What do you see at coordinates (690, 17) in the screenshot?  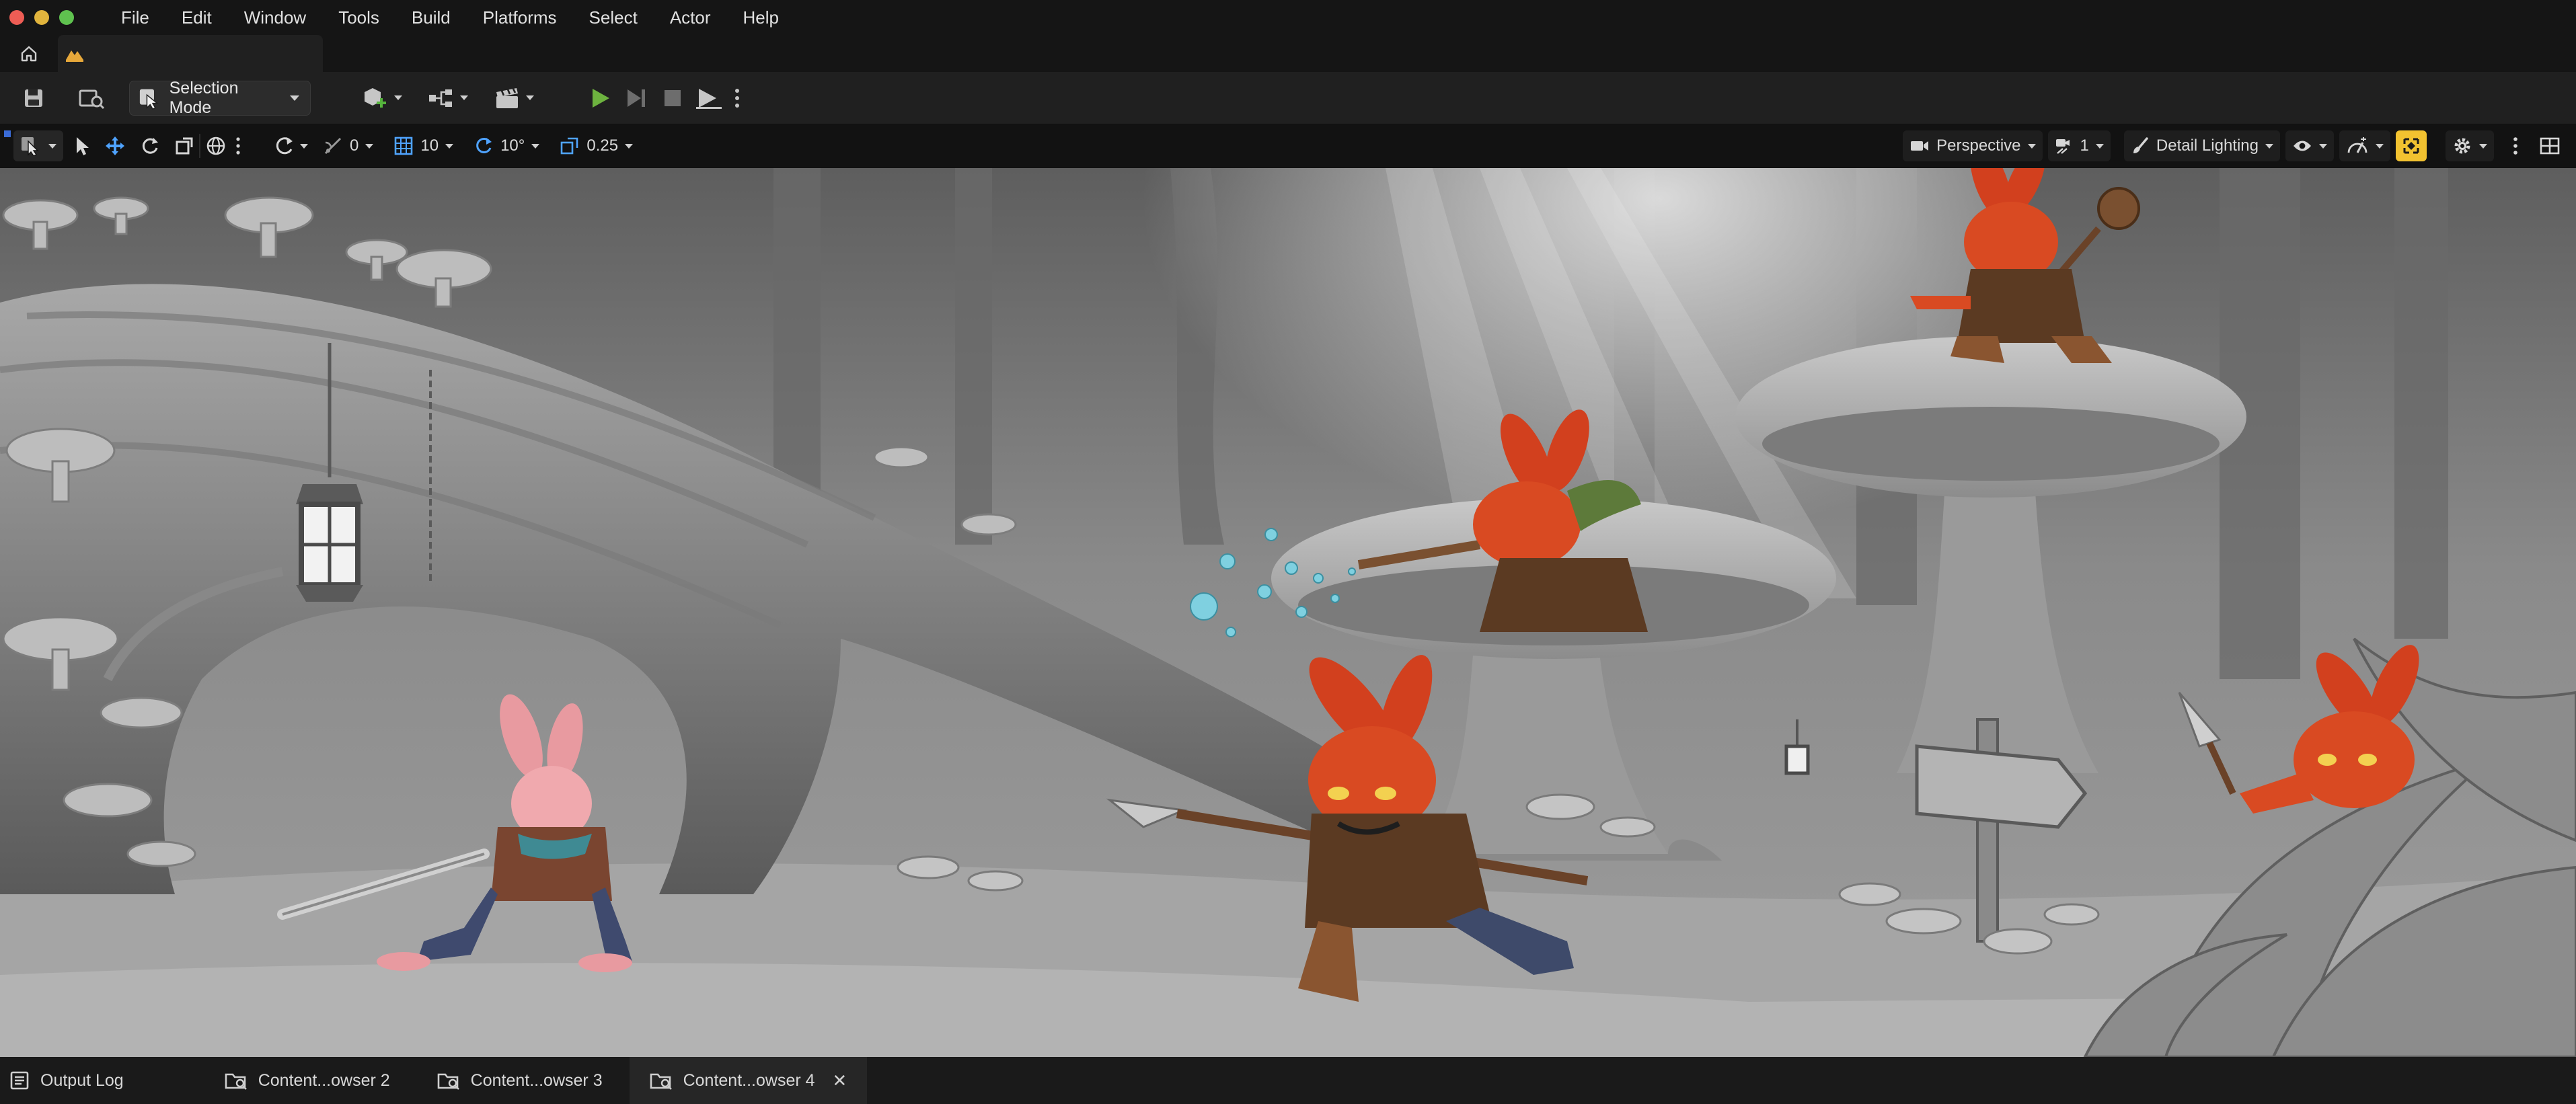 I see `menu-actor: Actor` at bounding box center [690, 17].